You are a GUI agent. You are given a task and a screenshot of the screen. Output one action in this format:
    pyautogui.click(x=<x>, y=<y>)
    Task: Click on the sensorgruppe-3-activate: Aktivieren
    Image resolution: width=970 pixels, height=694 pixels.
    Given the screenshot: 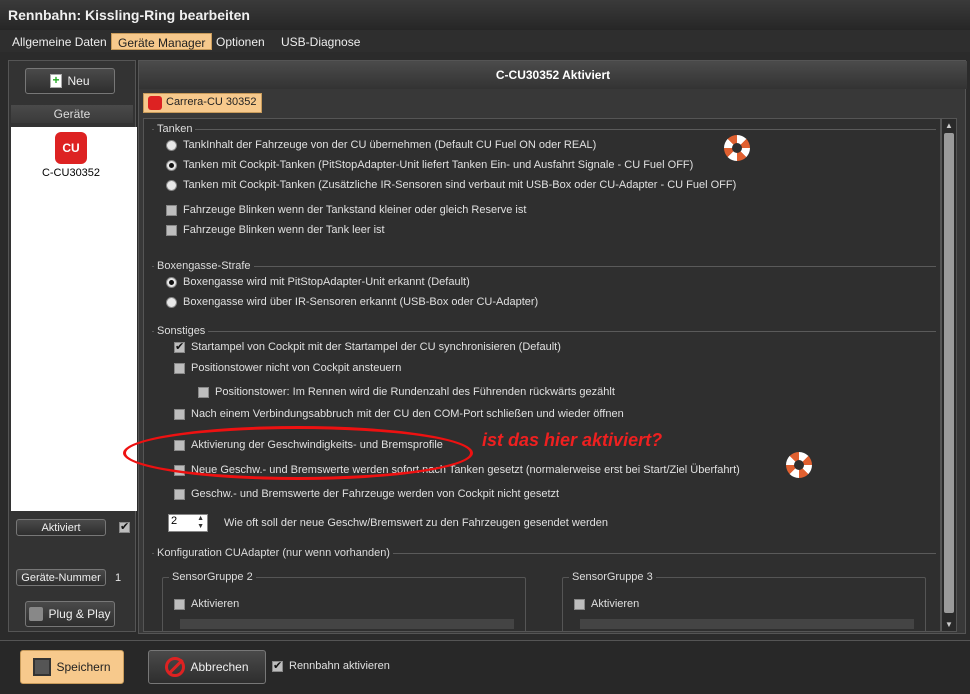 What is the action you would take?
    pyautogui.click(x=606, y=604)
    